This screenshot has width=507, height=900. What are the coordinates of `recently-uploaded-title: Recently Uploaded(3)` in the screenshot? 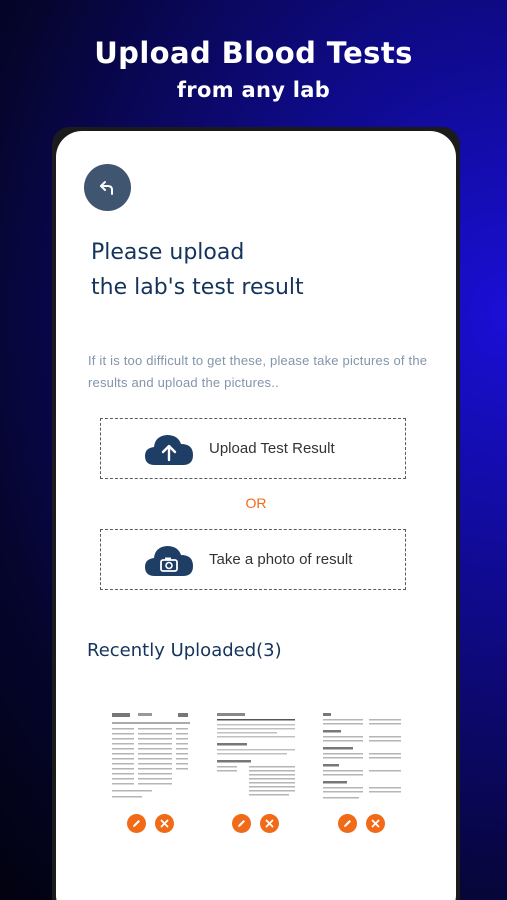 It's located at (184, 650).